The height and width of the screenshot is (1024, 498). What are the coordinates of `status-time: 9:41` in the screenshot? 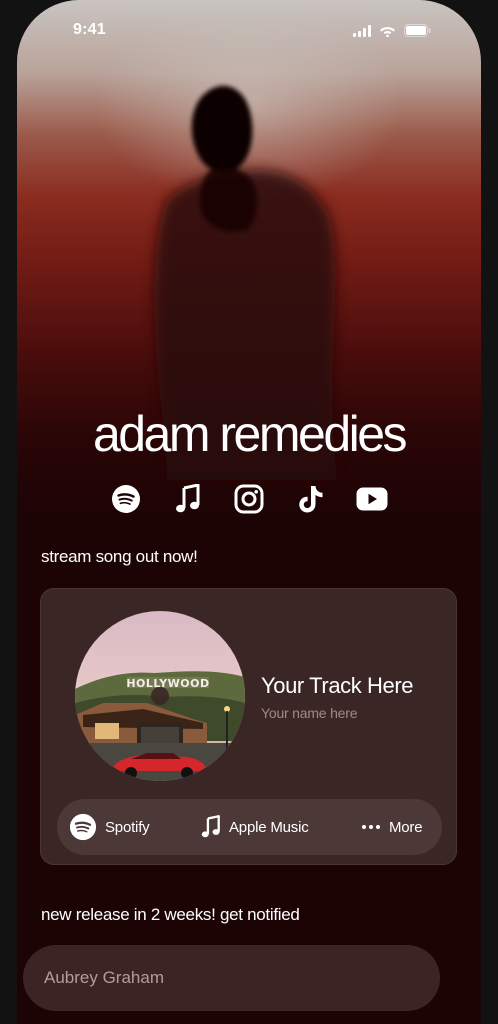 It's located at (89, 29).